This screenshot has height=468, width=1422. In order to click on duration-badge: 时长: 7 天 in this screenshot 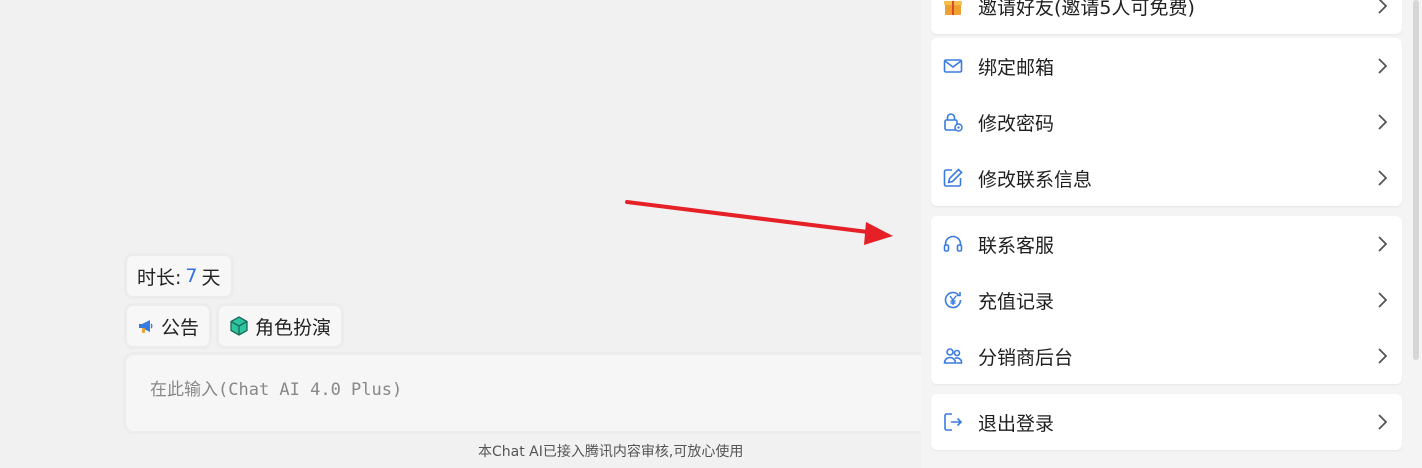, I will do `click(179, 276)`.